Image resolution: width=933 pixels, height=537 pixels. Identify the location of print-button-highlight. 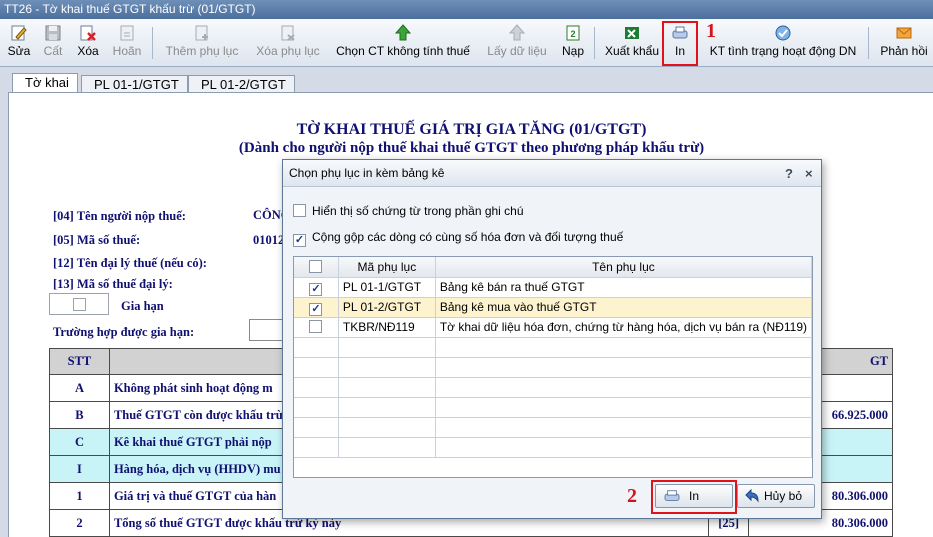
(680, 43).